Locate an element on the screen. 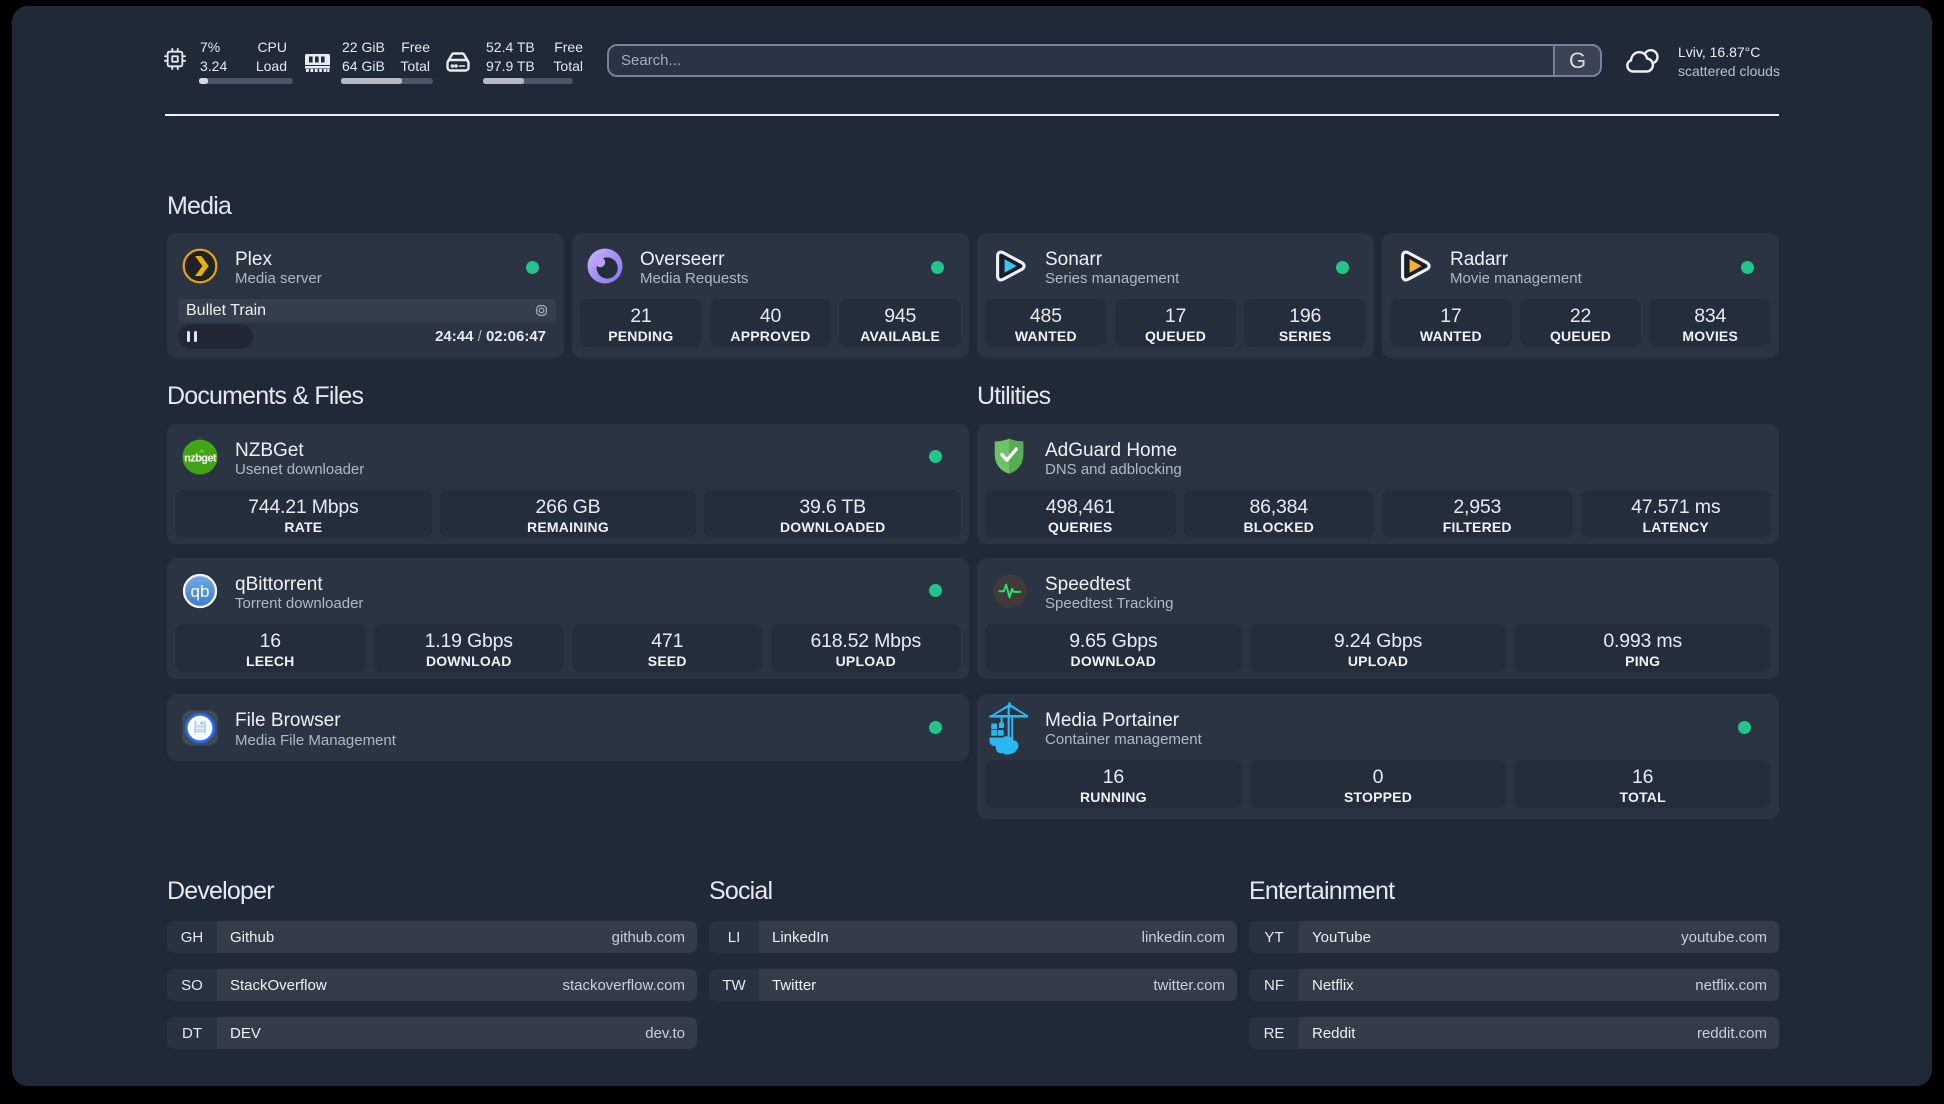  svg-text: nzbget is located at coordinates (200, 459).